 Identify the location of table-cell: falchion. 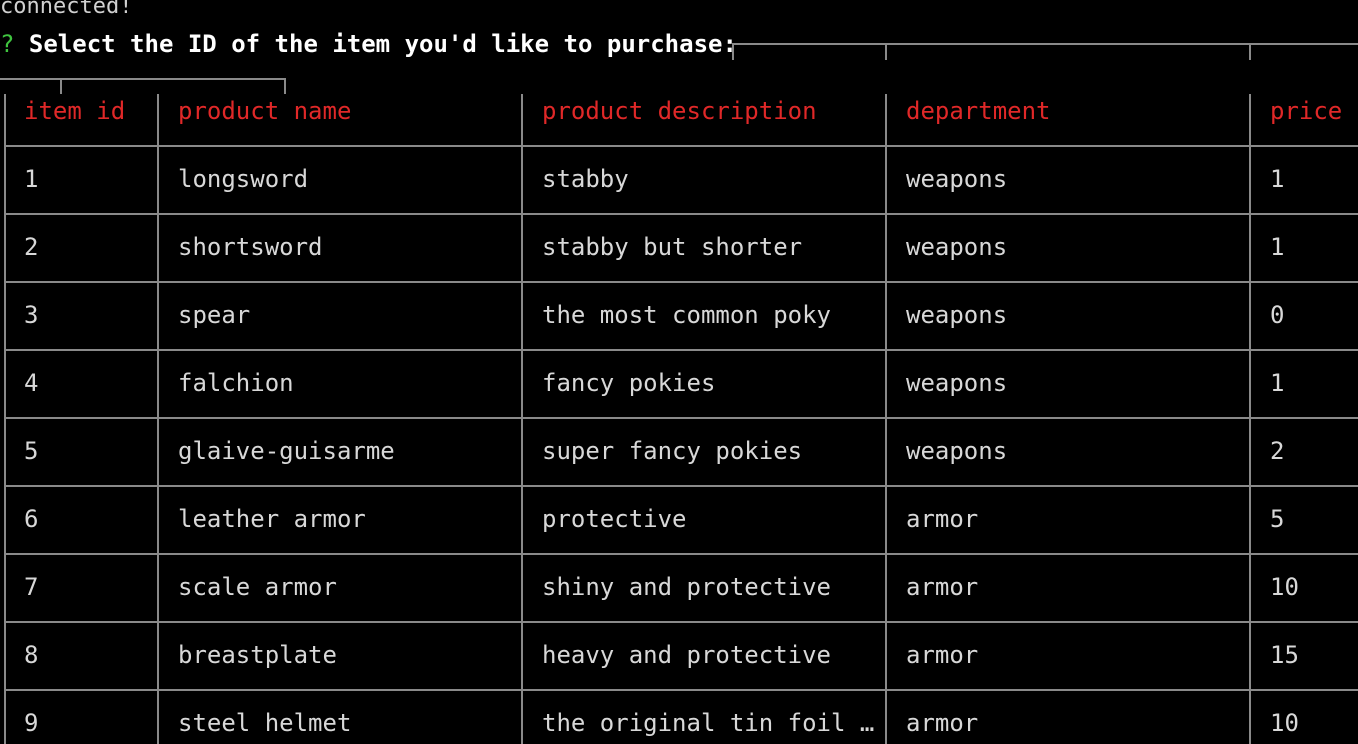
(236, 383).